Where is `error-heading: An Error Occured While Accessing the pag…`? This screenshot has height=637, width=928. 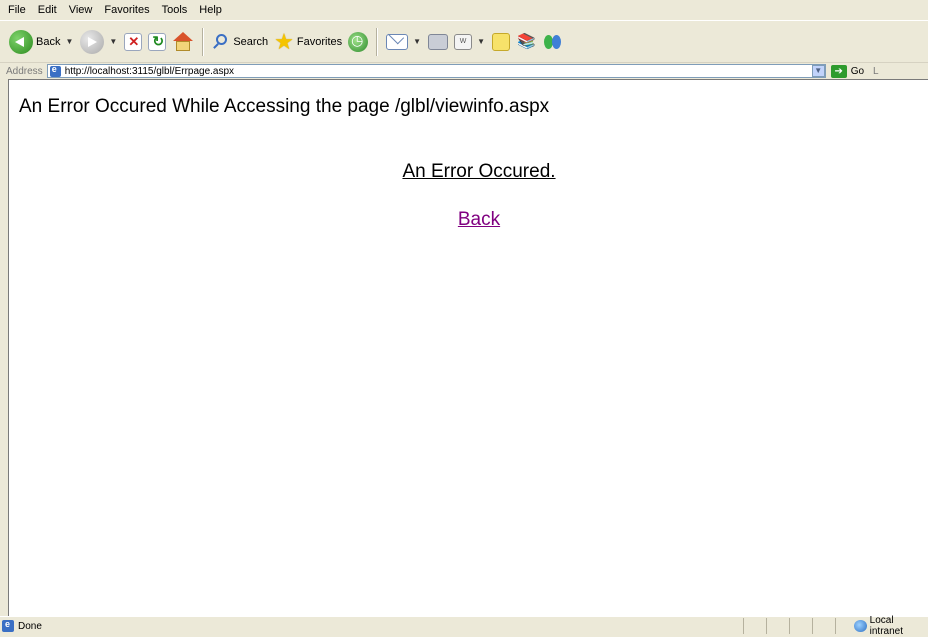
error-heading: An Error Occured While Accessing the pag… is located at coordinates (284, 106).